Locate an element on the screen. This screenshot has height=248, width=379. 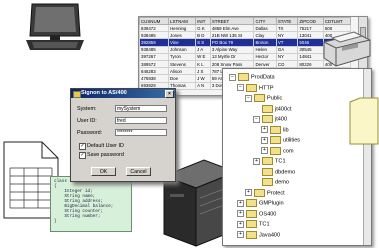
table-cell: 389572 is located at coordinates (154, 64).